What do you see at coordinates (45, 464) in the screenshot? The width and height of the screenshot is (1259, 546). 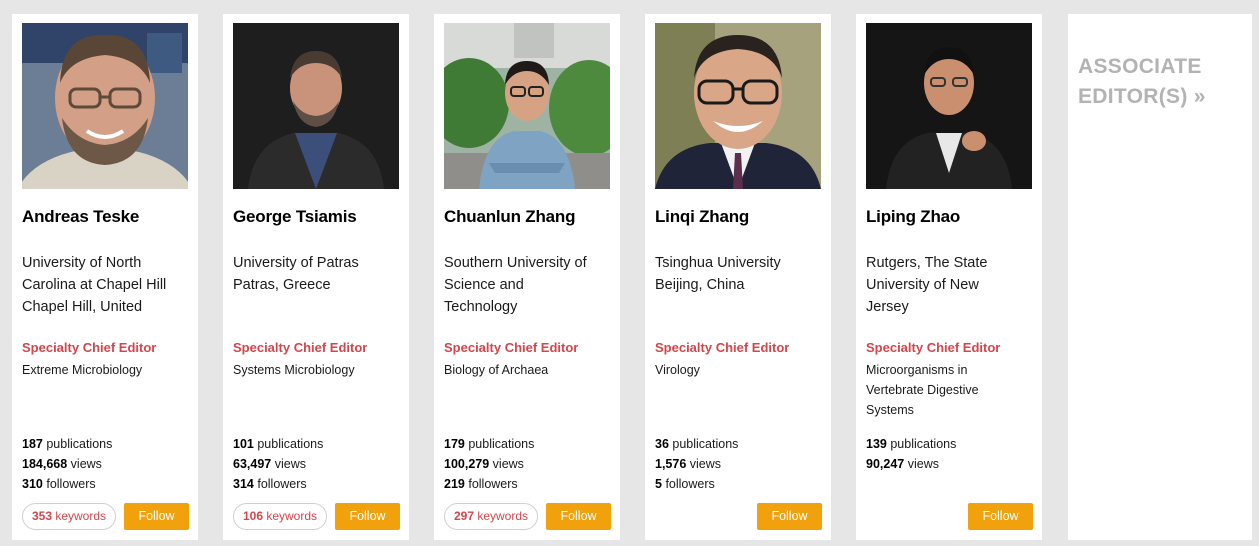 I see `views-count: 184,668` at bounding box center [45, 464].